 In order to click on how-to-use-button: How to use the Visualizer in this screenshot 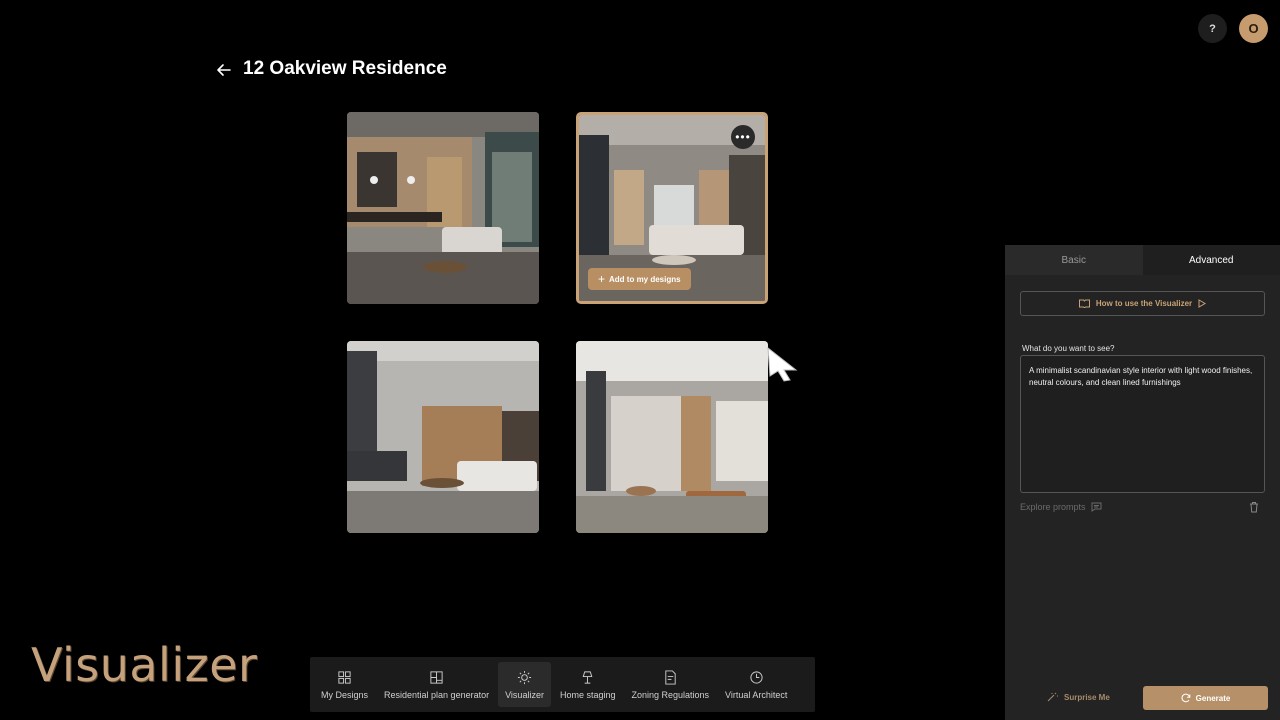, I will do `click(1142, 303)`.